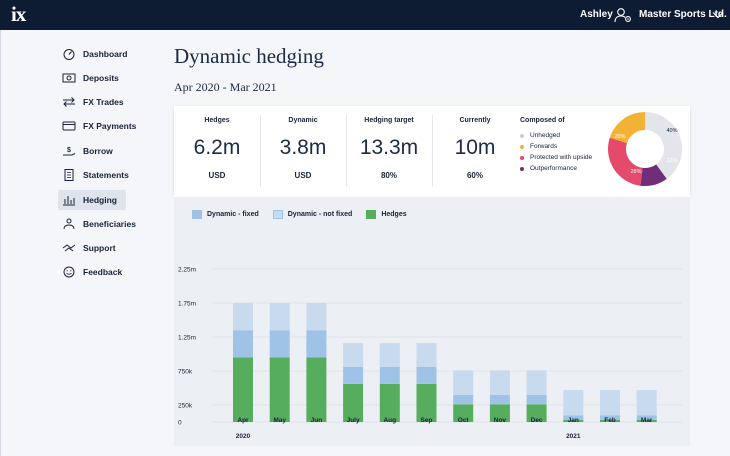 The height and width of the screenshot is (456, 730). Describe the element at coordinates (464, 420) in the screenshot. I see `x-tick-label: Oct` at that location.